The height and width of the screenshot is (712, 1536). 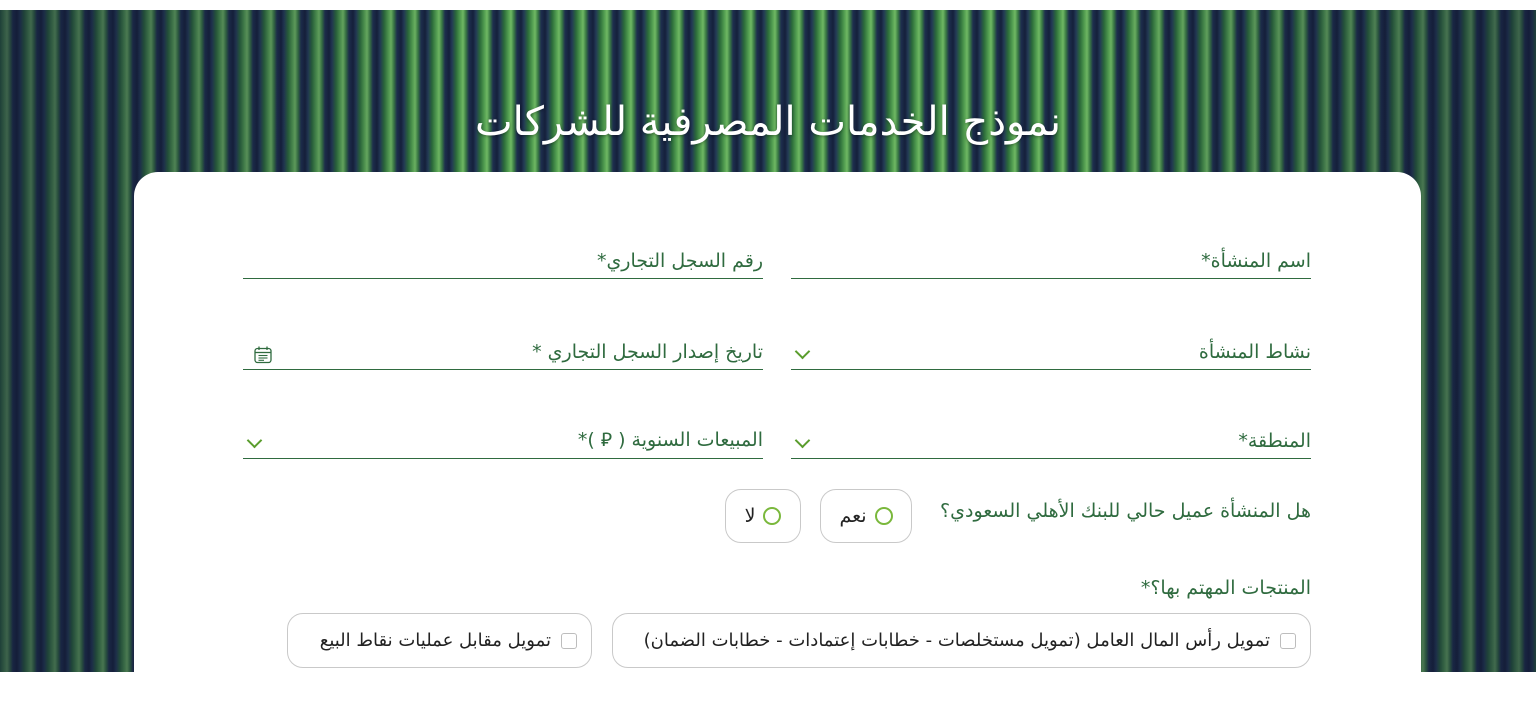 I want to click on establishment-activity-select: نشاط المنشأة, so click(x=1051, y=351).